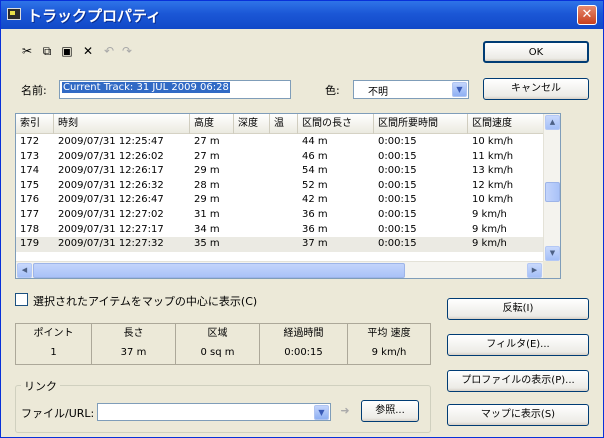 This screenshot has width=604, height=438. Describe the element at coordinates (534, 270) in the screenshot. I see `chevron-right-icon: ▶` at that location.